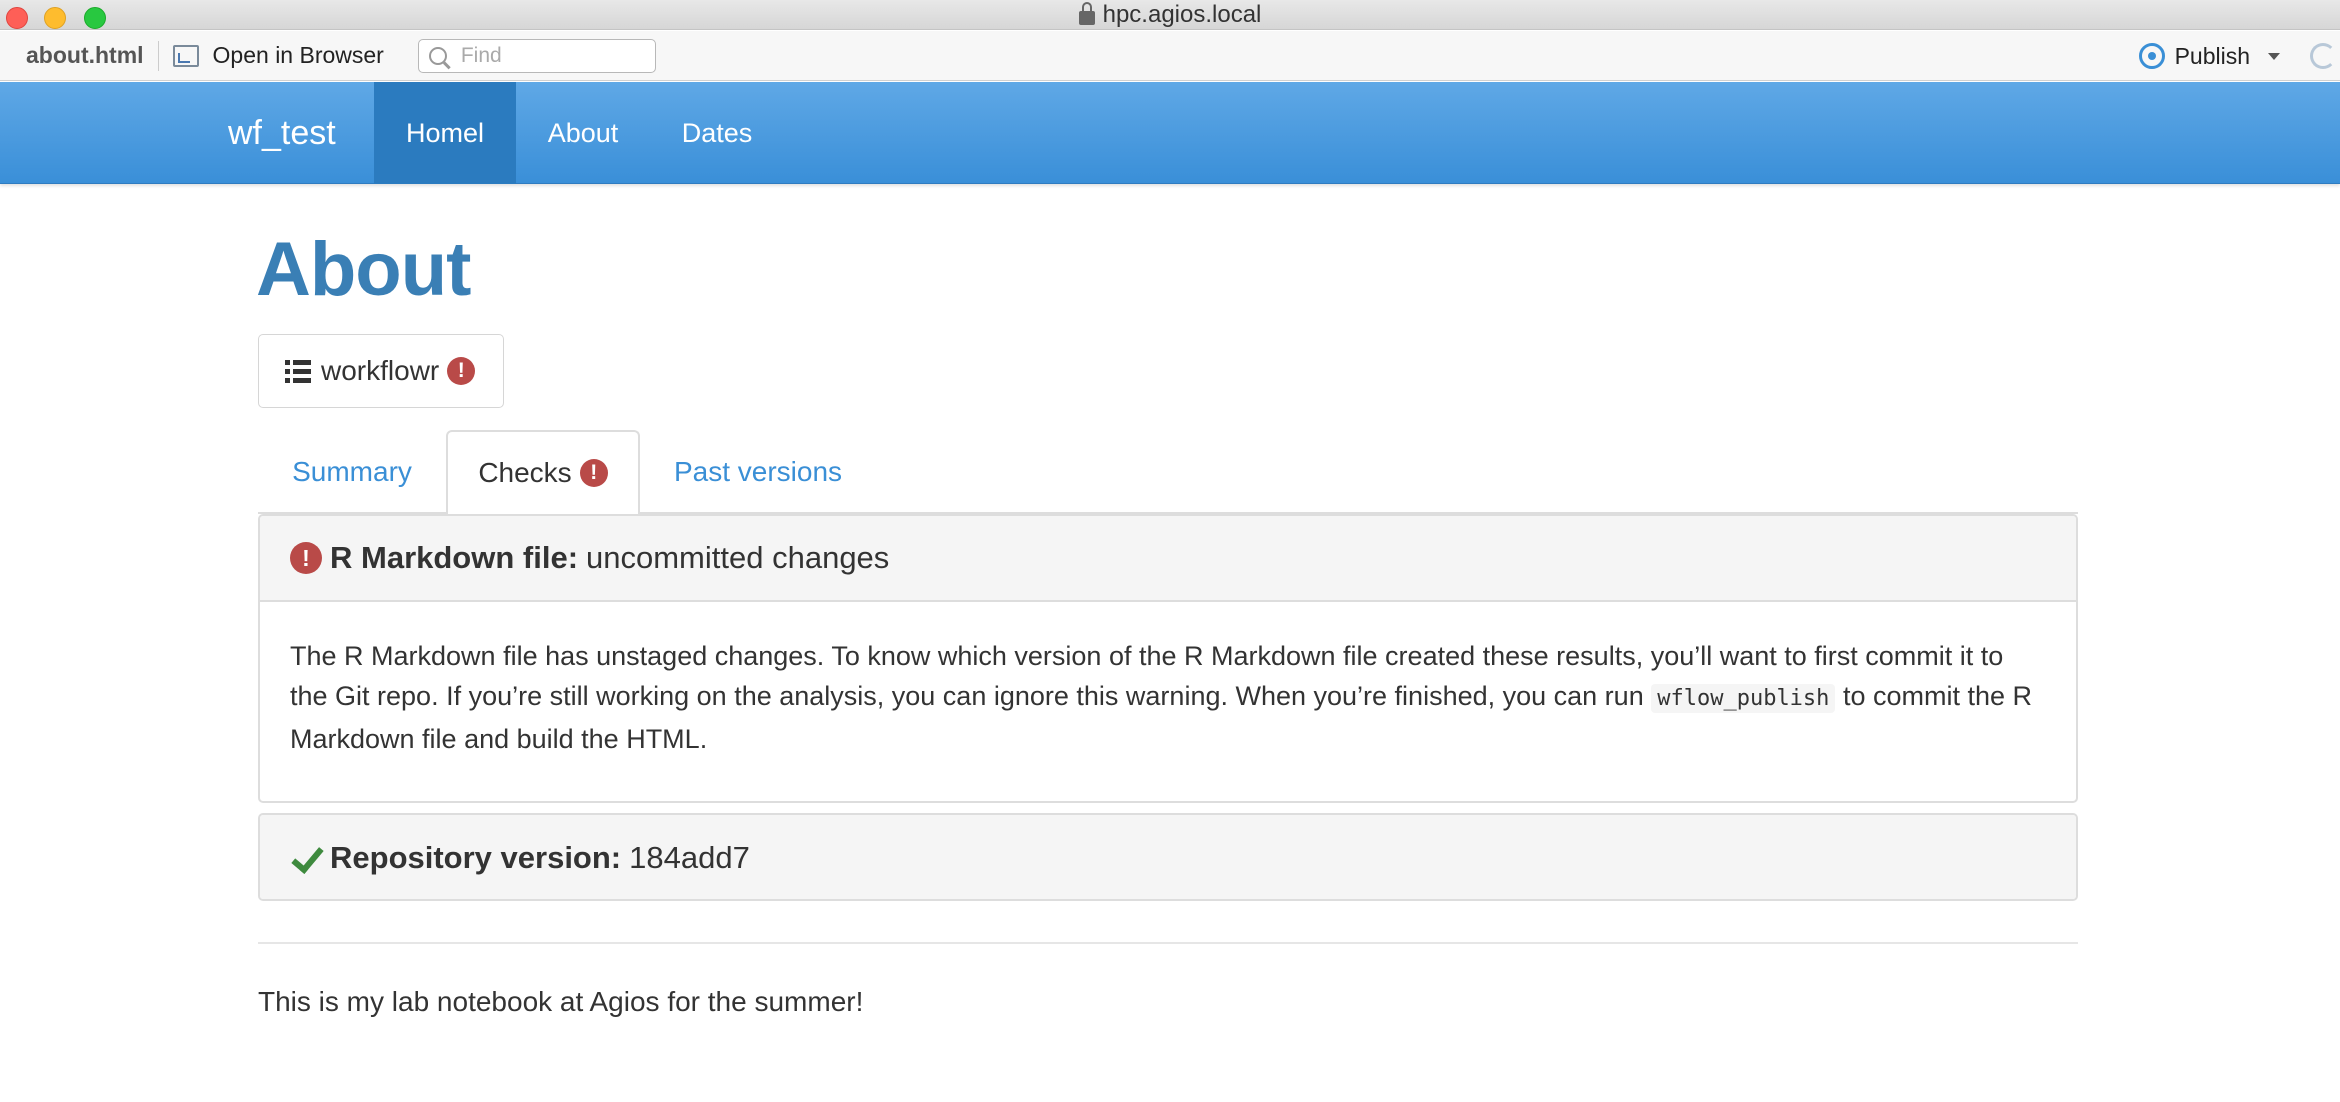  What do you see at coordinates (689, 857) in the screenshot?
I see `repository-version-value: 184add7` at bounding box center [689, 857].